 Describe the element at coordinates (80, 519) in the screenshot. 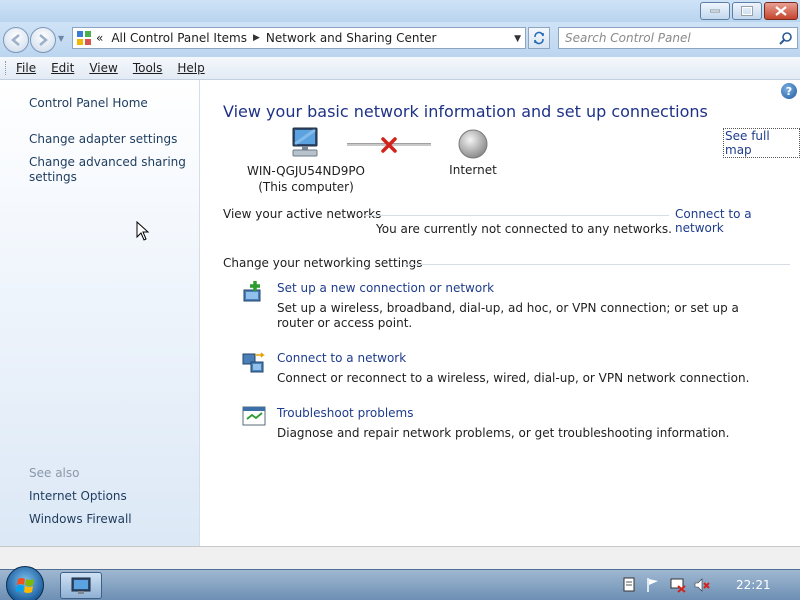

I see `windows-firewall-link: Windows Firewall` at that location.